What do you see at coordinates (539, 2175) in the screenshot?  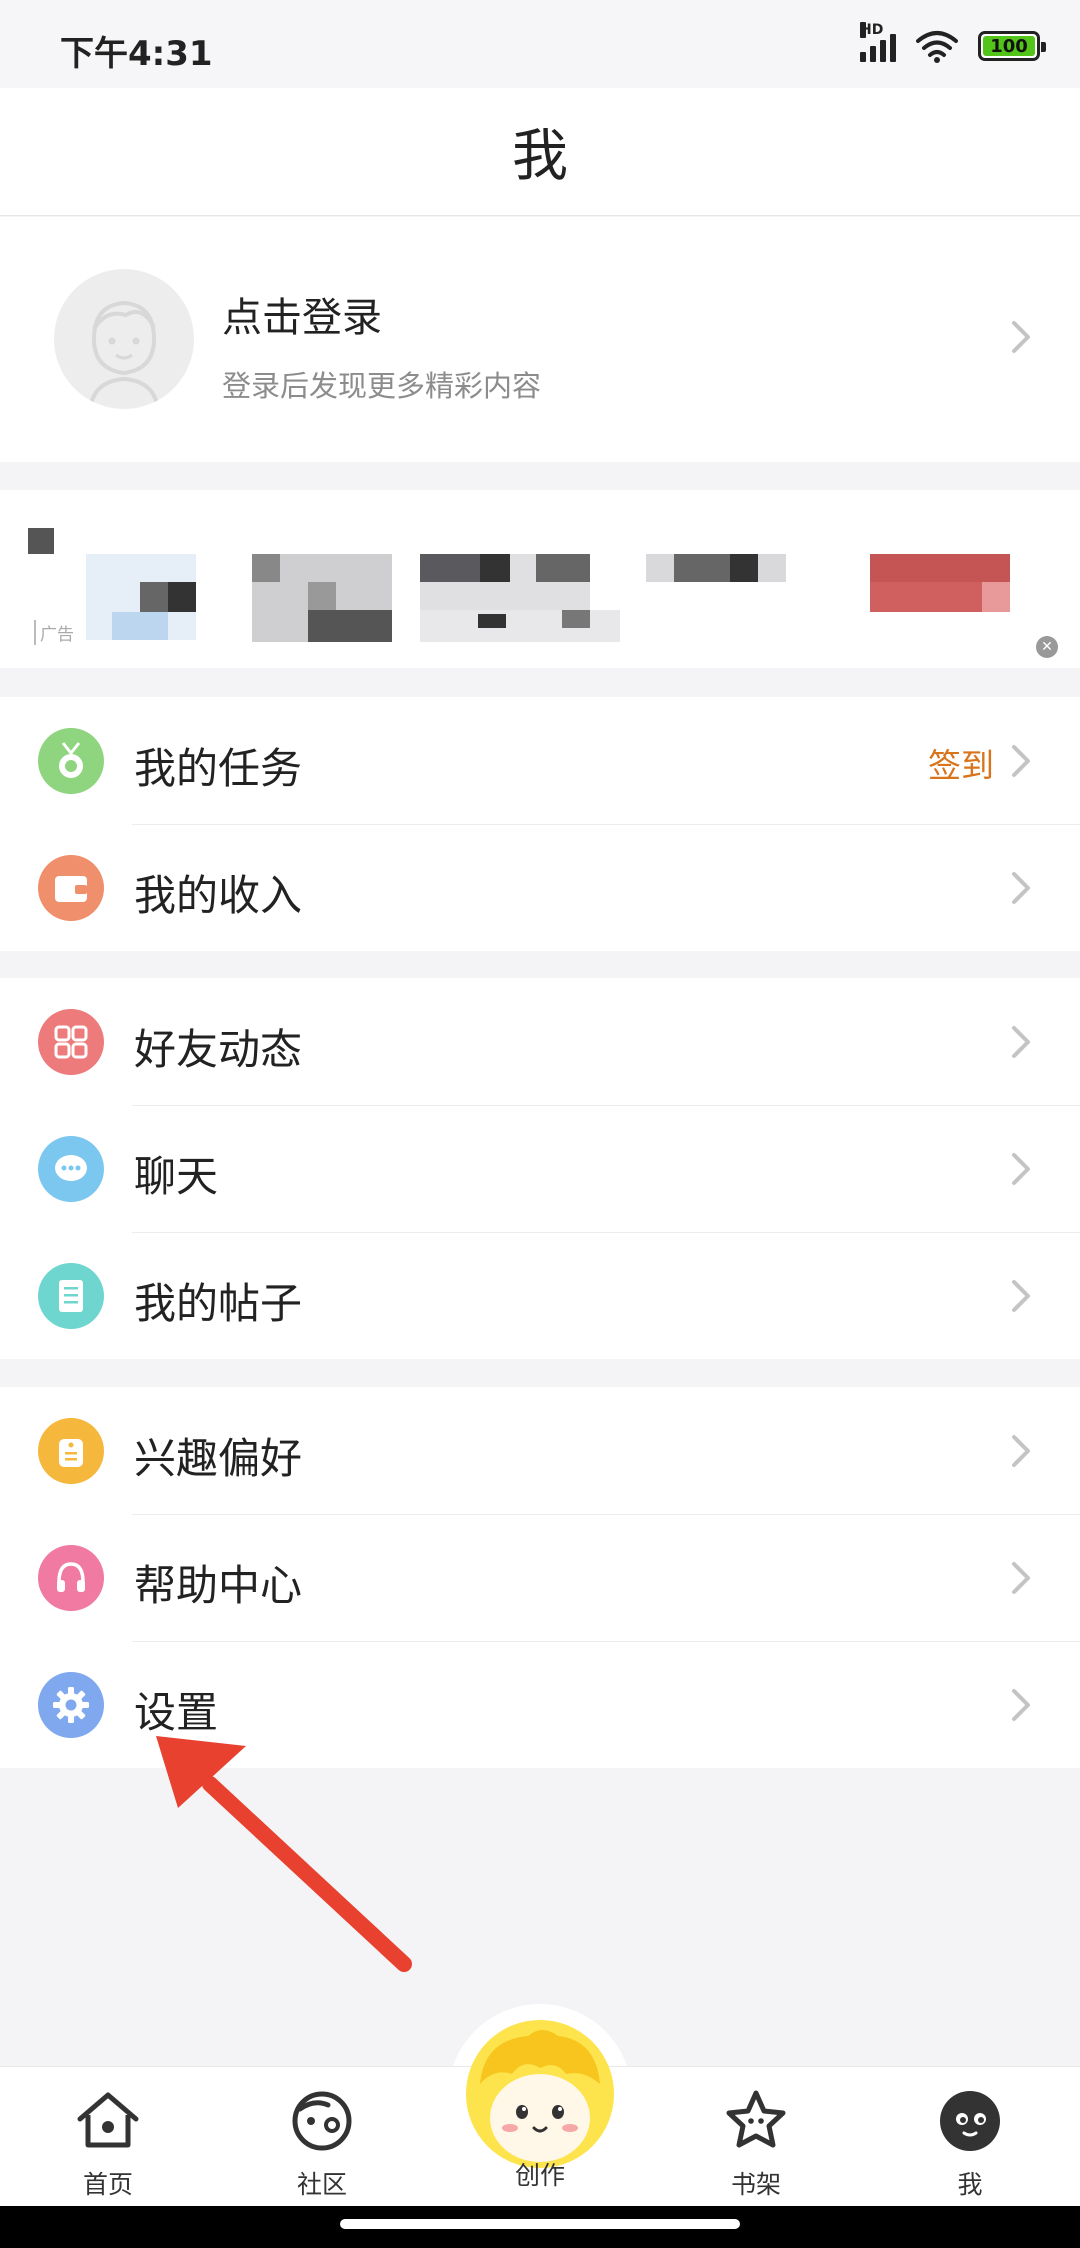 I see `tab-create-label: 创作` at bounding box center [539, 2175].